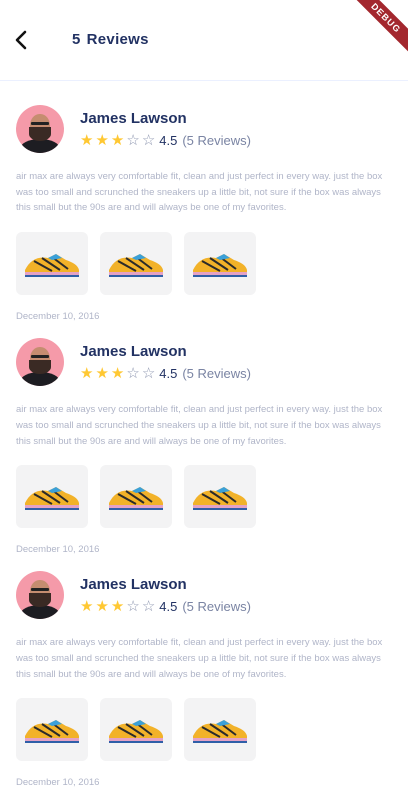  What do you see at coordinates (22, 40) in the screenshot?
I see `back-arrow-icon` at bounding box center [22, 40].